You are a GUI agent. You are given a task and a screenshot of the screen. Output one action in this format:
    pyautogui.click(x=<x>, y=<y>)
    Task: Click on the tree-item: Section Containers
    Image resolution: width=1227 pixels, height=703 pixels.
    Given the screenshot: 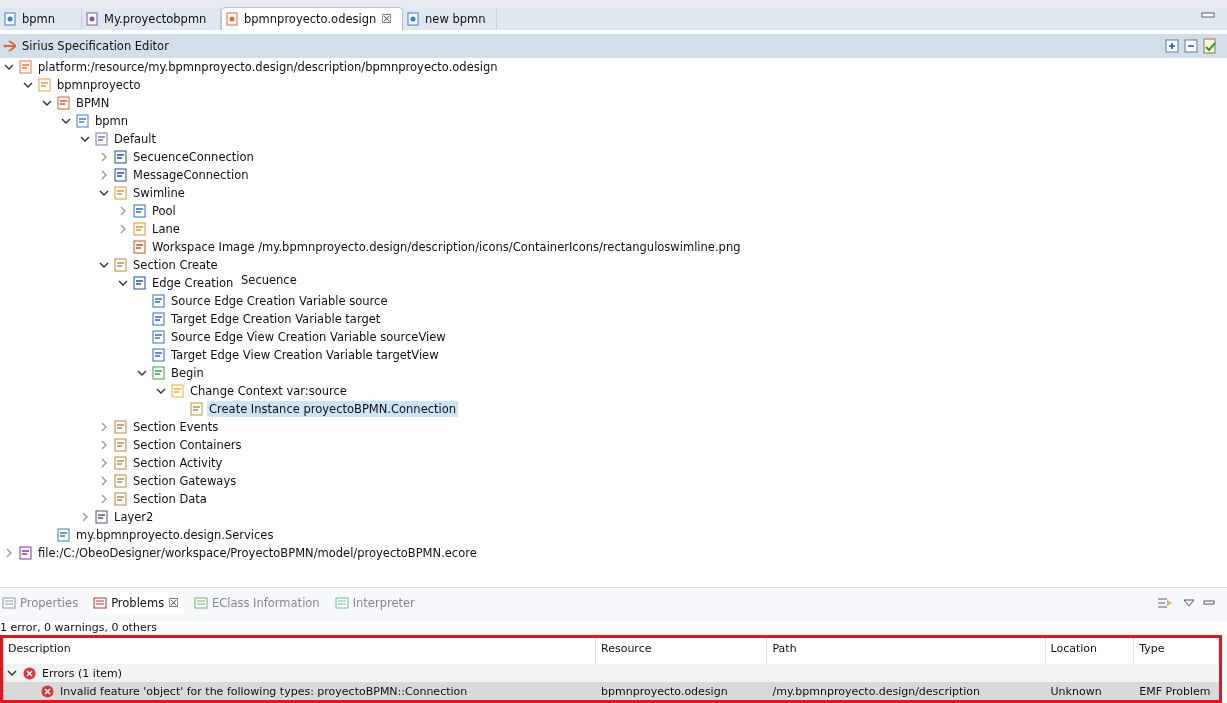 What is the action you would take?
    pyautogui.click(x=187, y=444)
    